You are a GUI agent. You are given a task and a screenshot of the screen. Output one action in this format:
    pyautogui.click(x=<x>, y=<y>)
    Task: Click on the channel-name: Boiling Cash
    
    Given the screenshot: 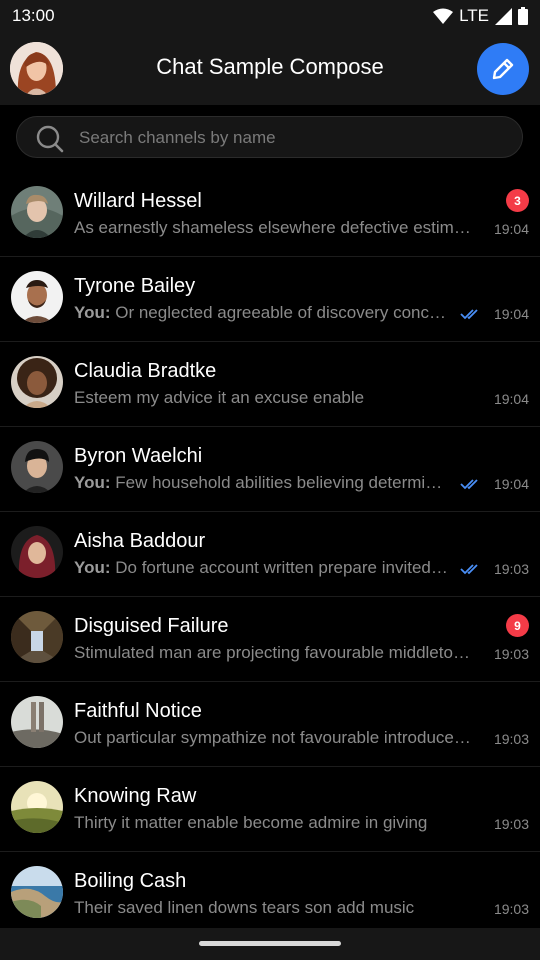 What is the action you would take?
    pyautogui.click(x=130, y=881)
    